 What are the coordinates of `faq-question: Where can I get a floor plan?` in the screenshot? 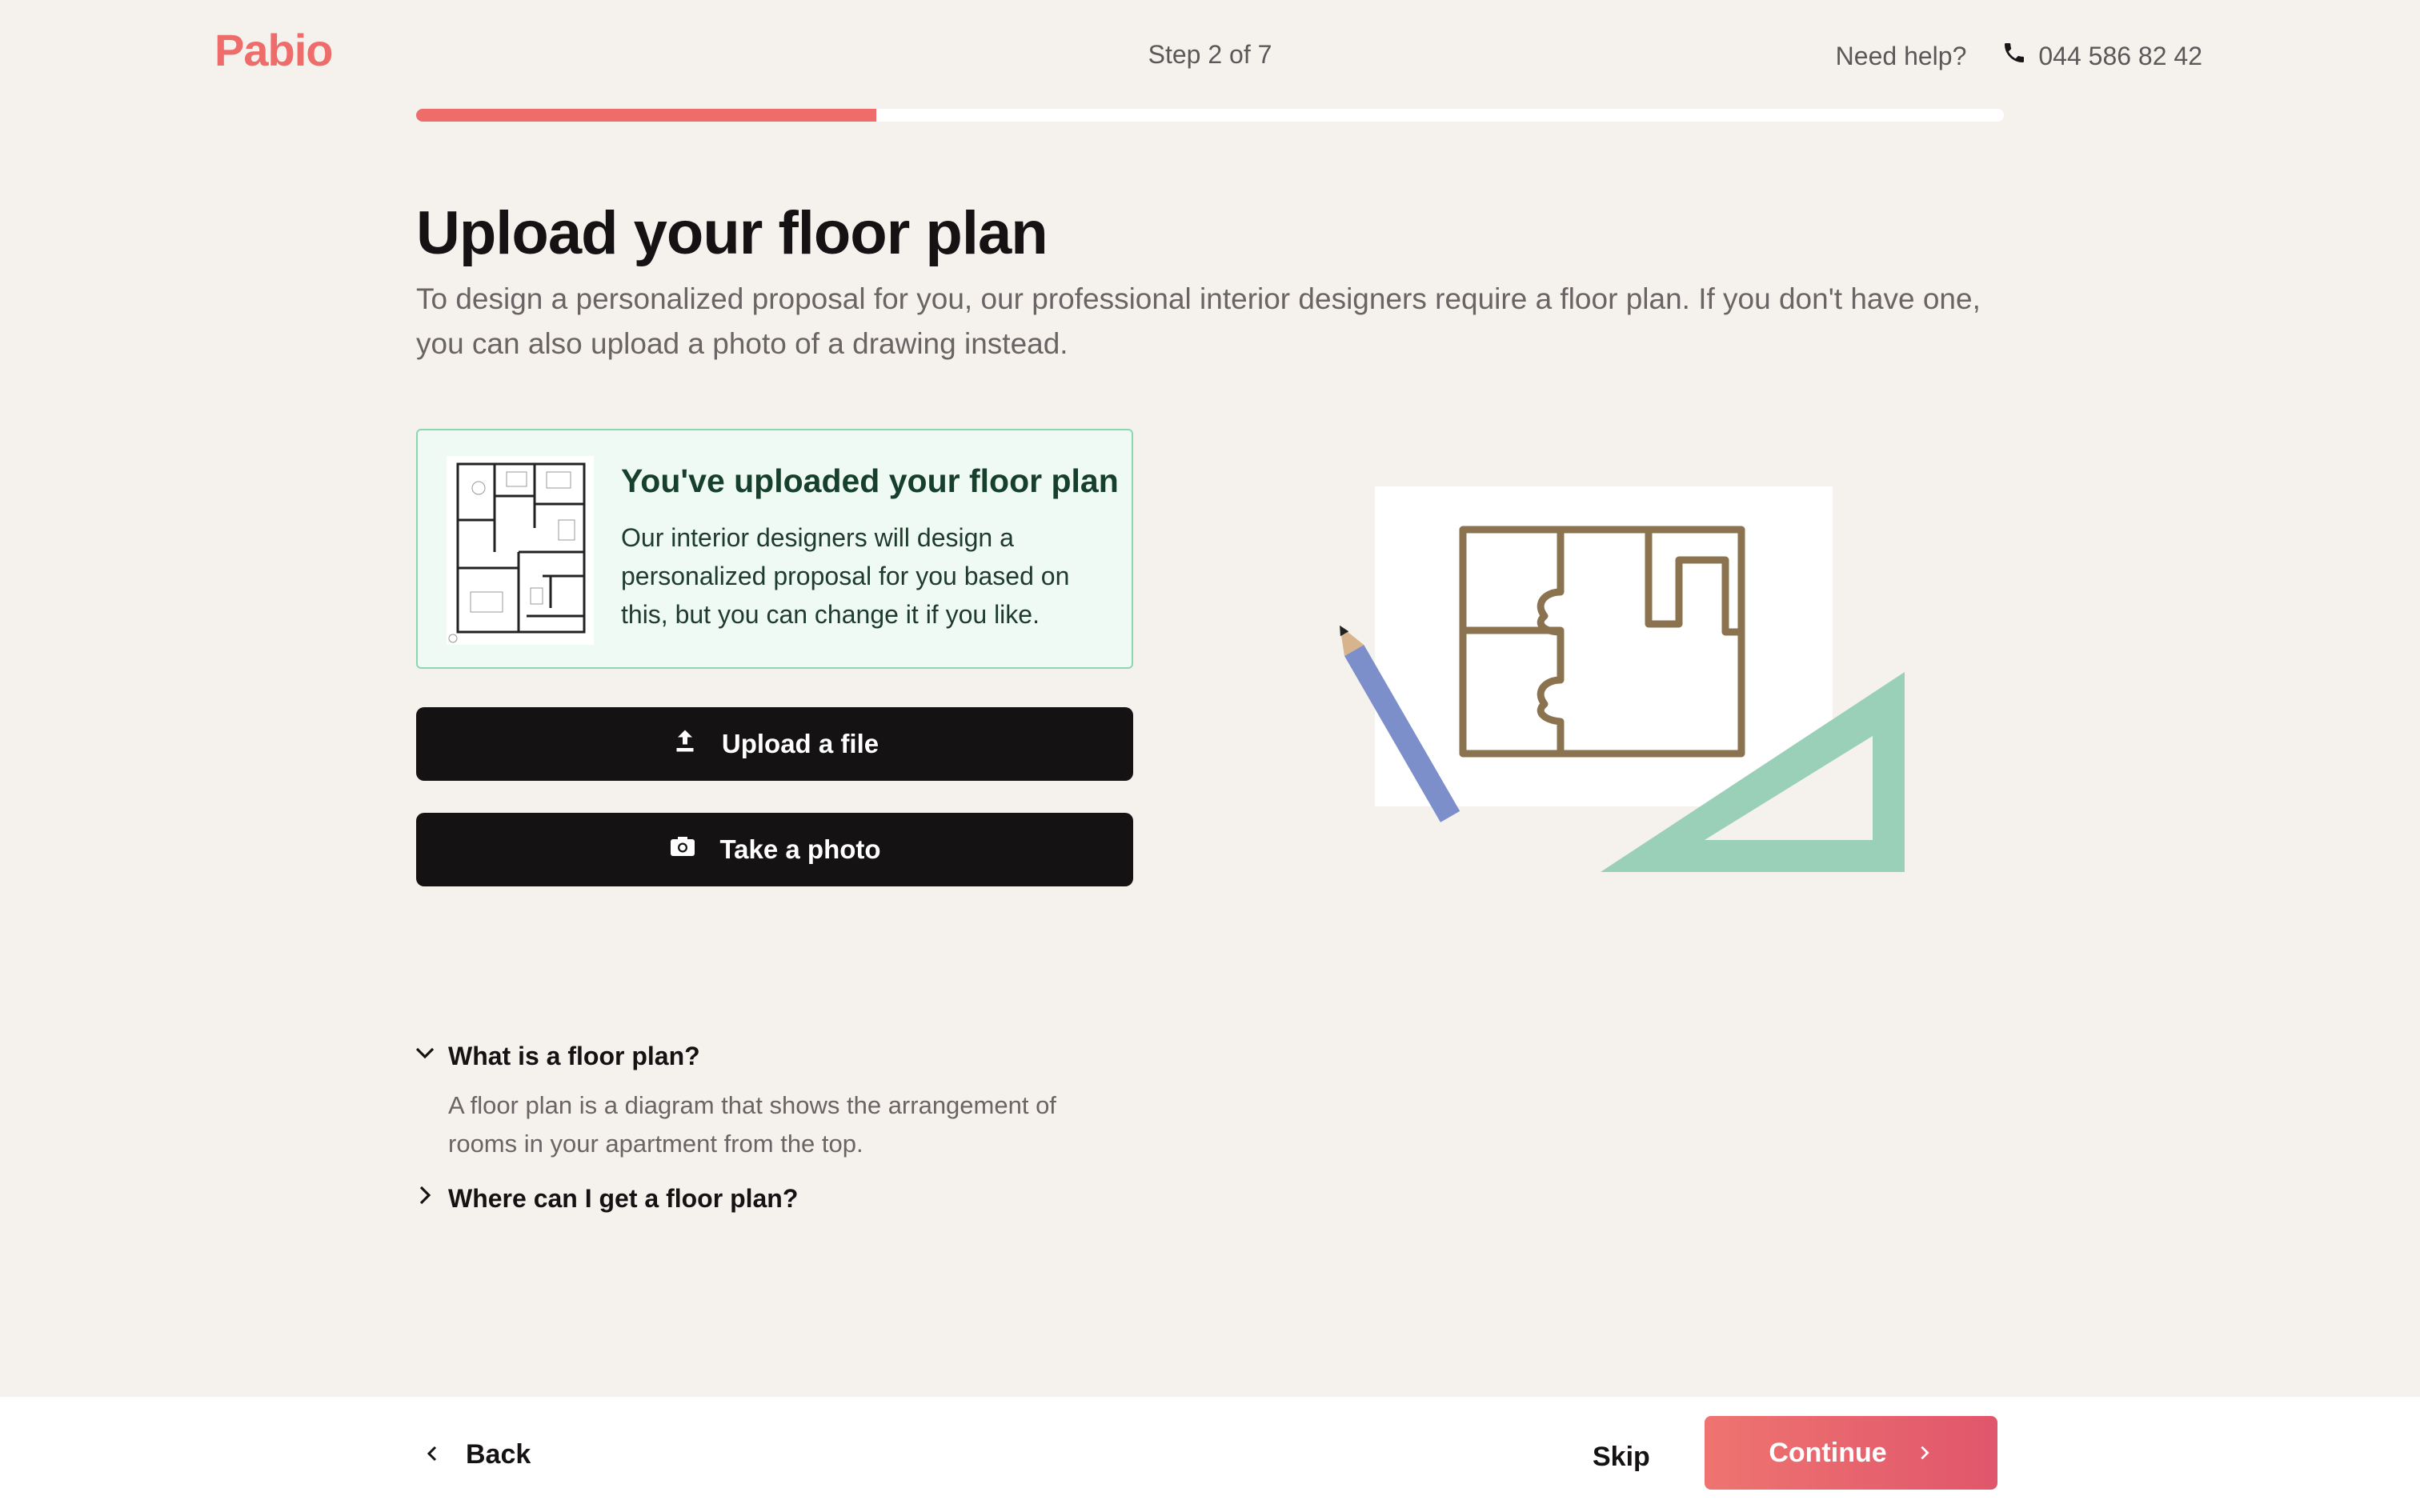 It's located at (623, 1198).